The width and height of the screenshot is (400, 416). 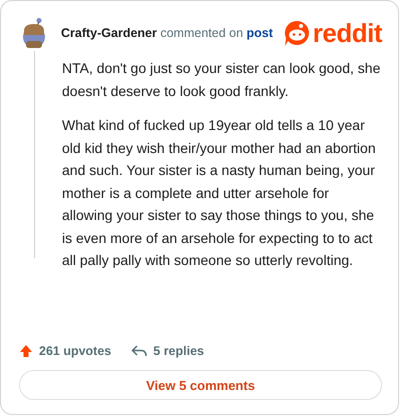 What do you see at coordinates (26, 351) in the screenshot?
I see `upvote-arrow-icon` at bounding box center [26, 351].